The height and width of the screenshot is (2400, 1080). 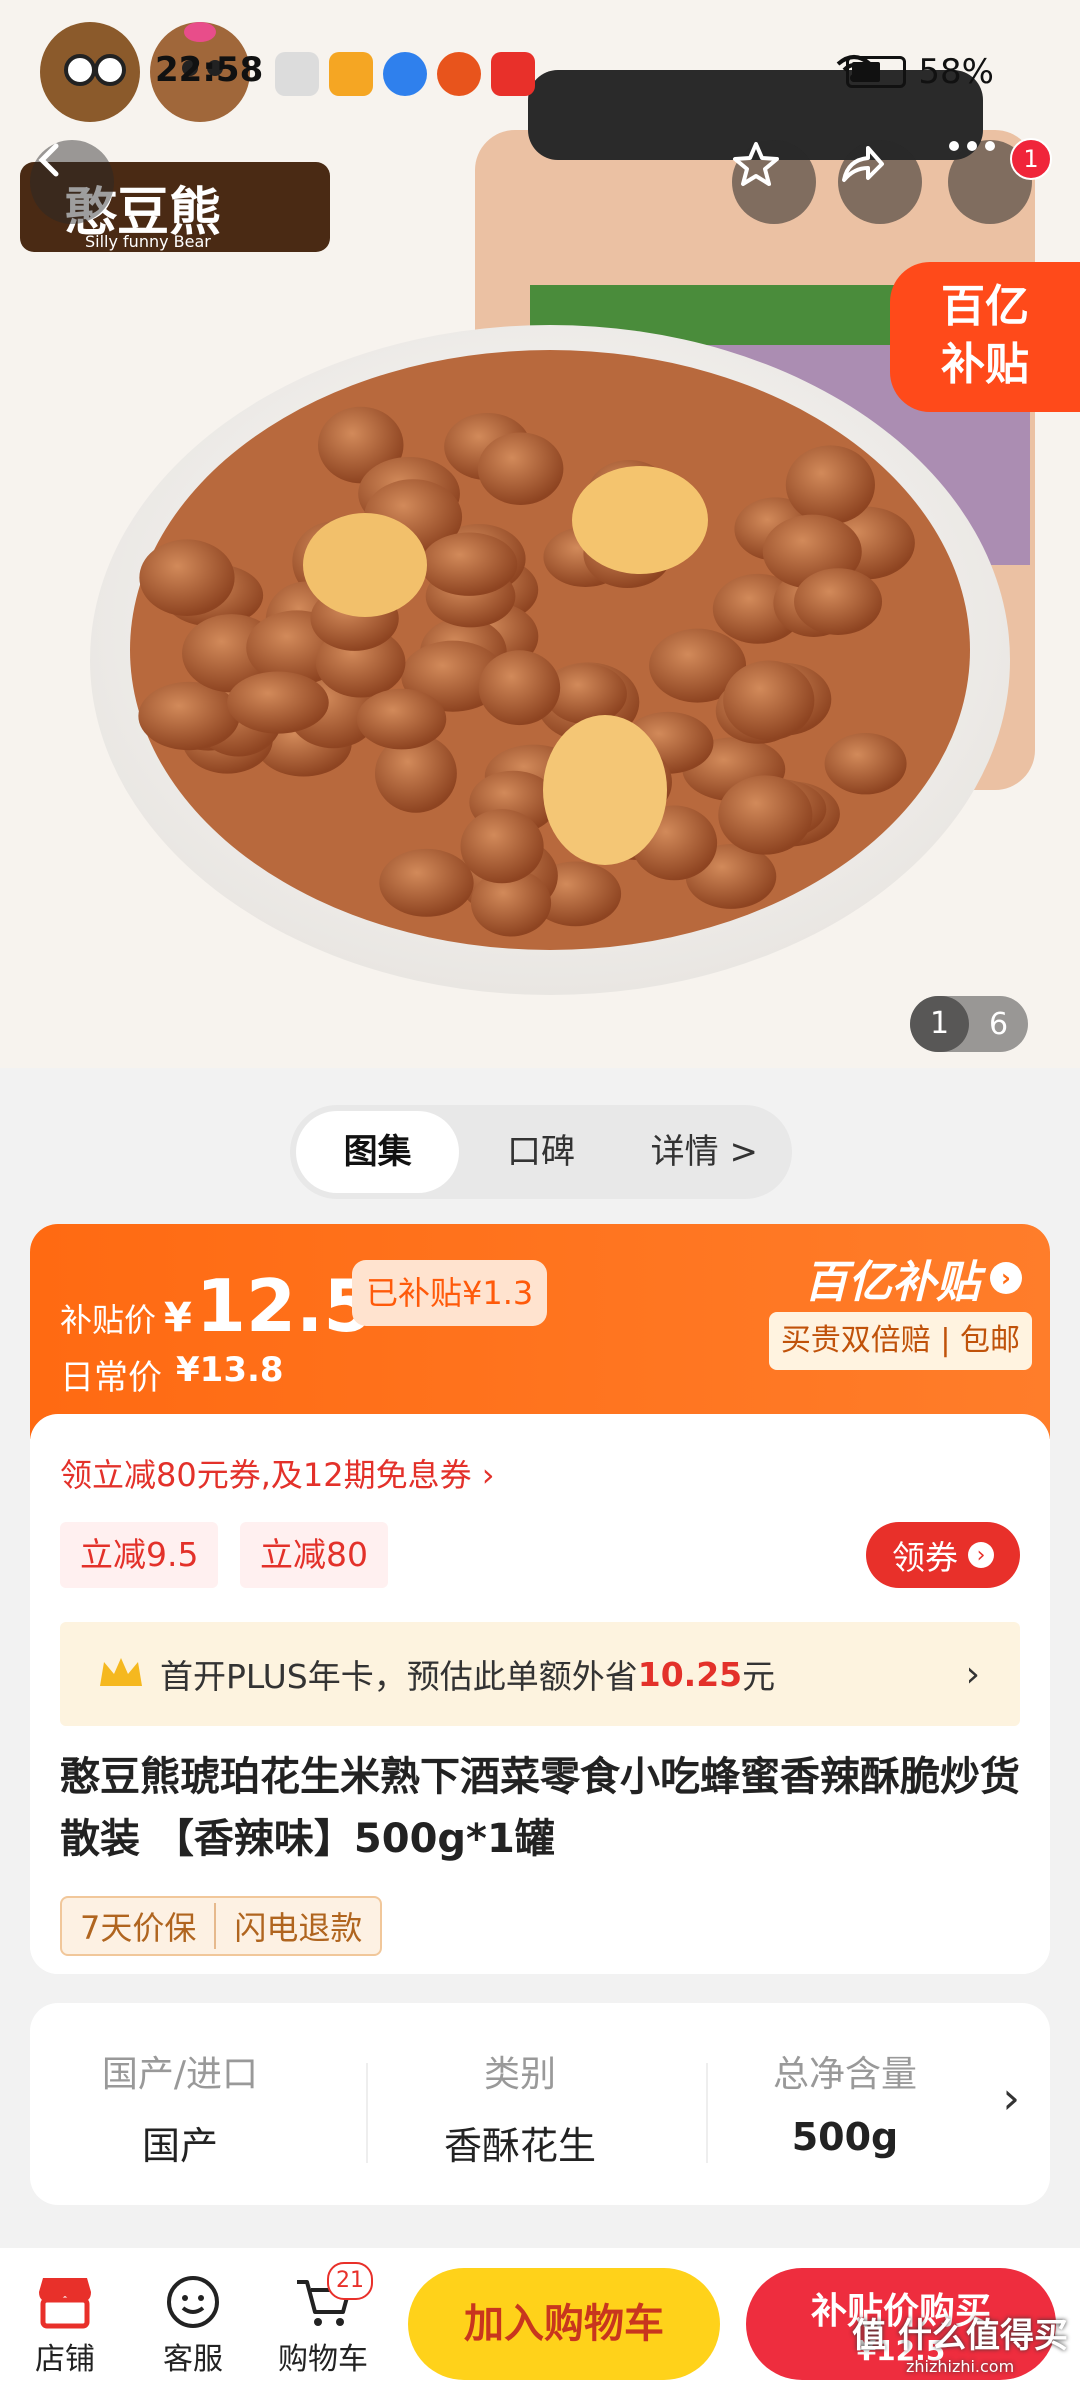 What do you see at coordinates (284, 1306) in the screenshot?
I see `subsidy-price: 12.5` at bounding box center [284, 1306].